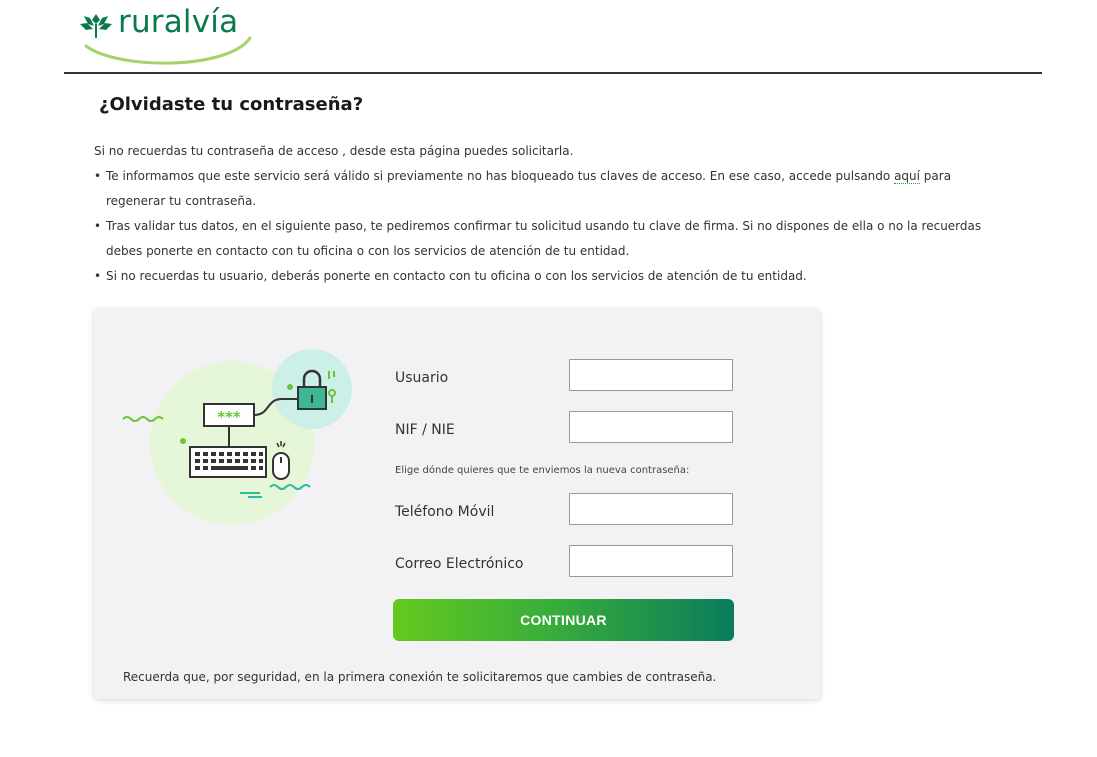 This screenshot has width=1097, height=757. What do you see at coordinates (651, 509) in the screenshot?
I see `telefono-input` at bounding box center [651, 509].